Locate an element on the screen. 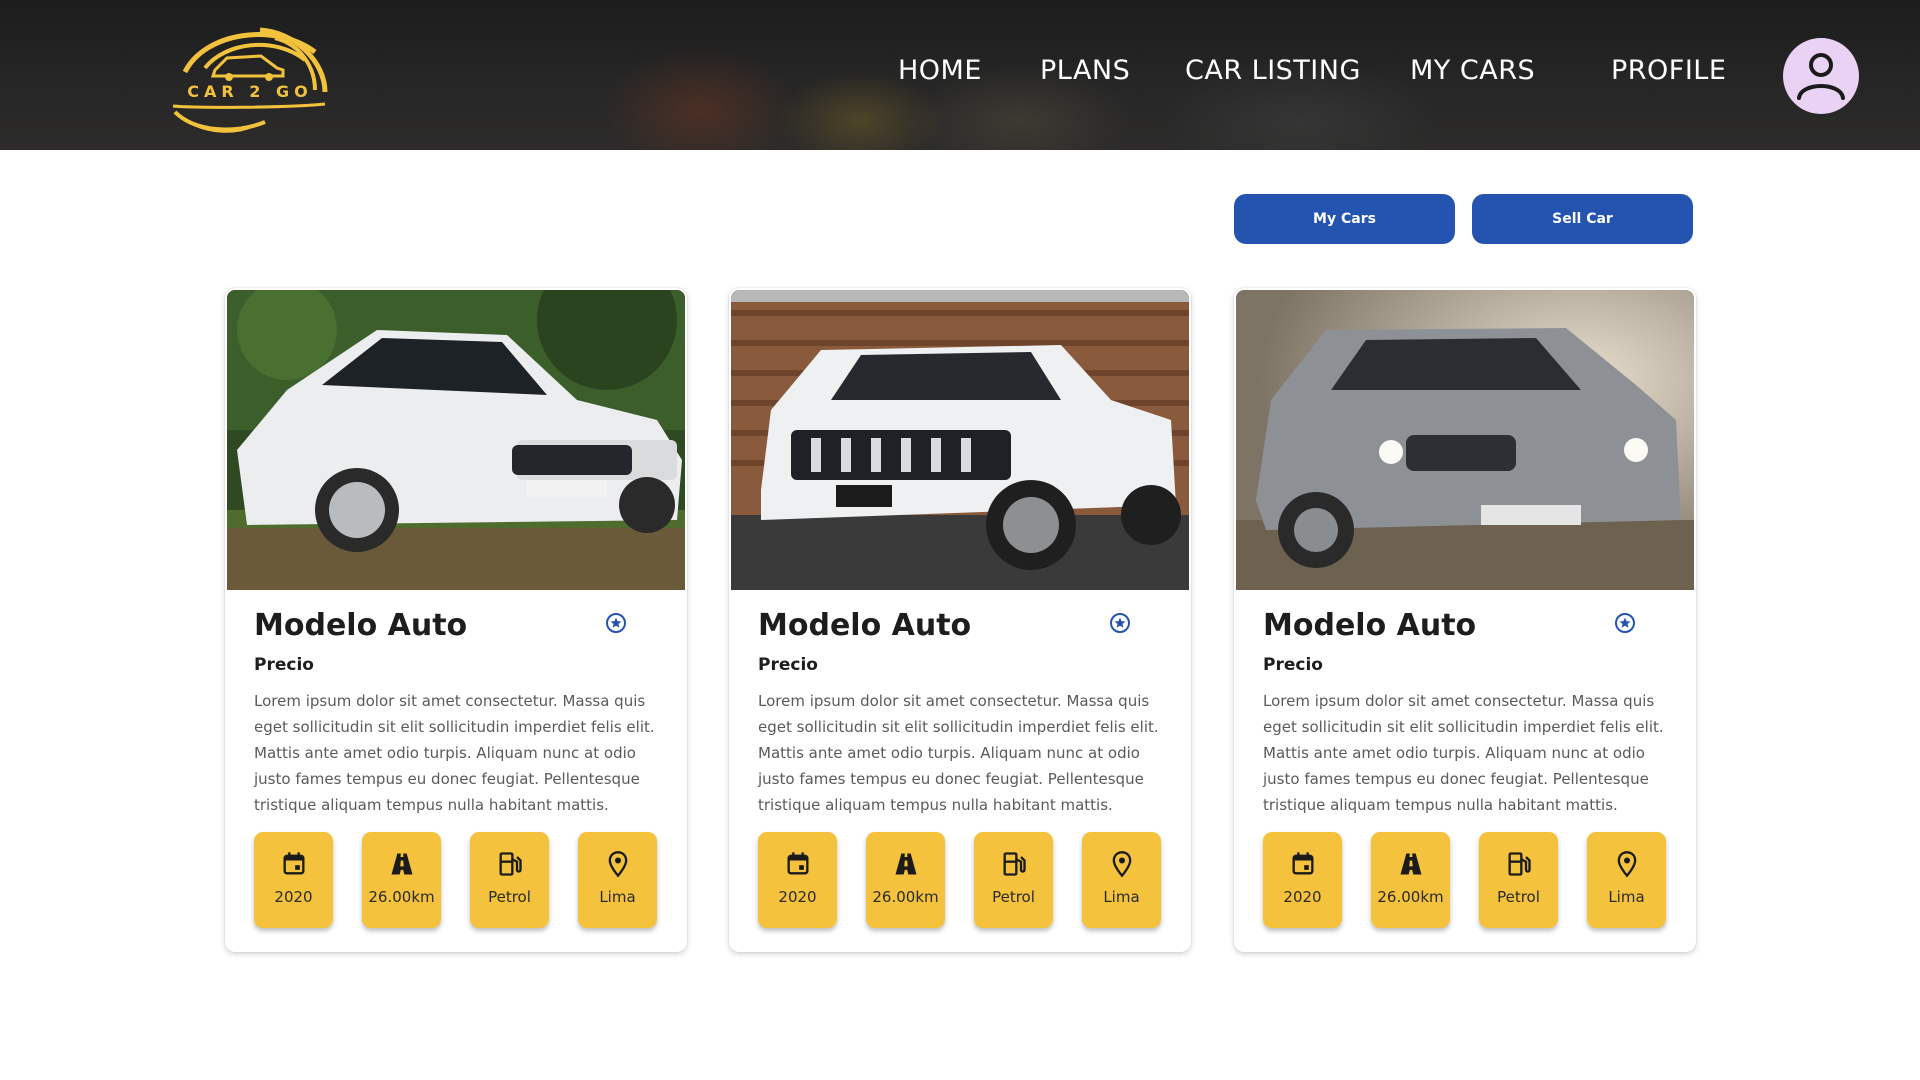 This screenshot has height=1080, width=1920. logo-text: CAR 2 GO is located at coordinates (250, 91).